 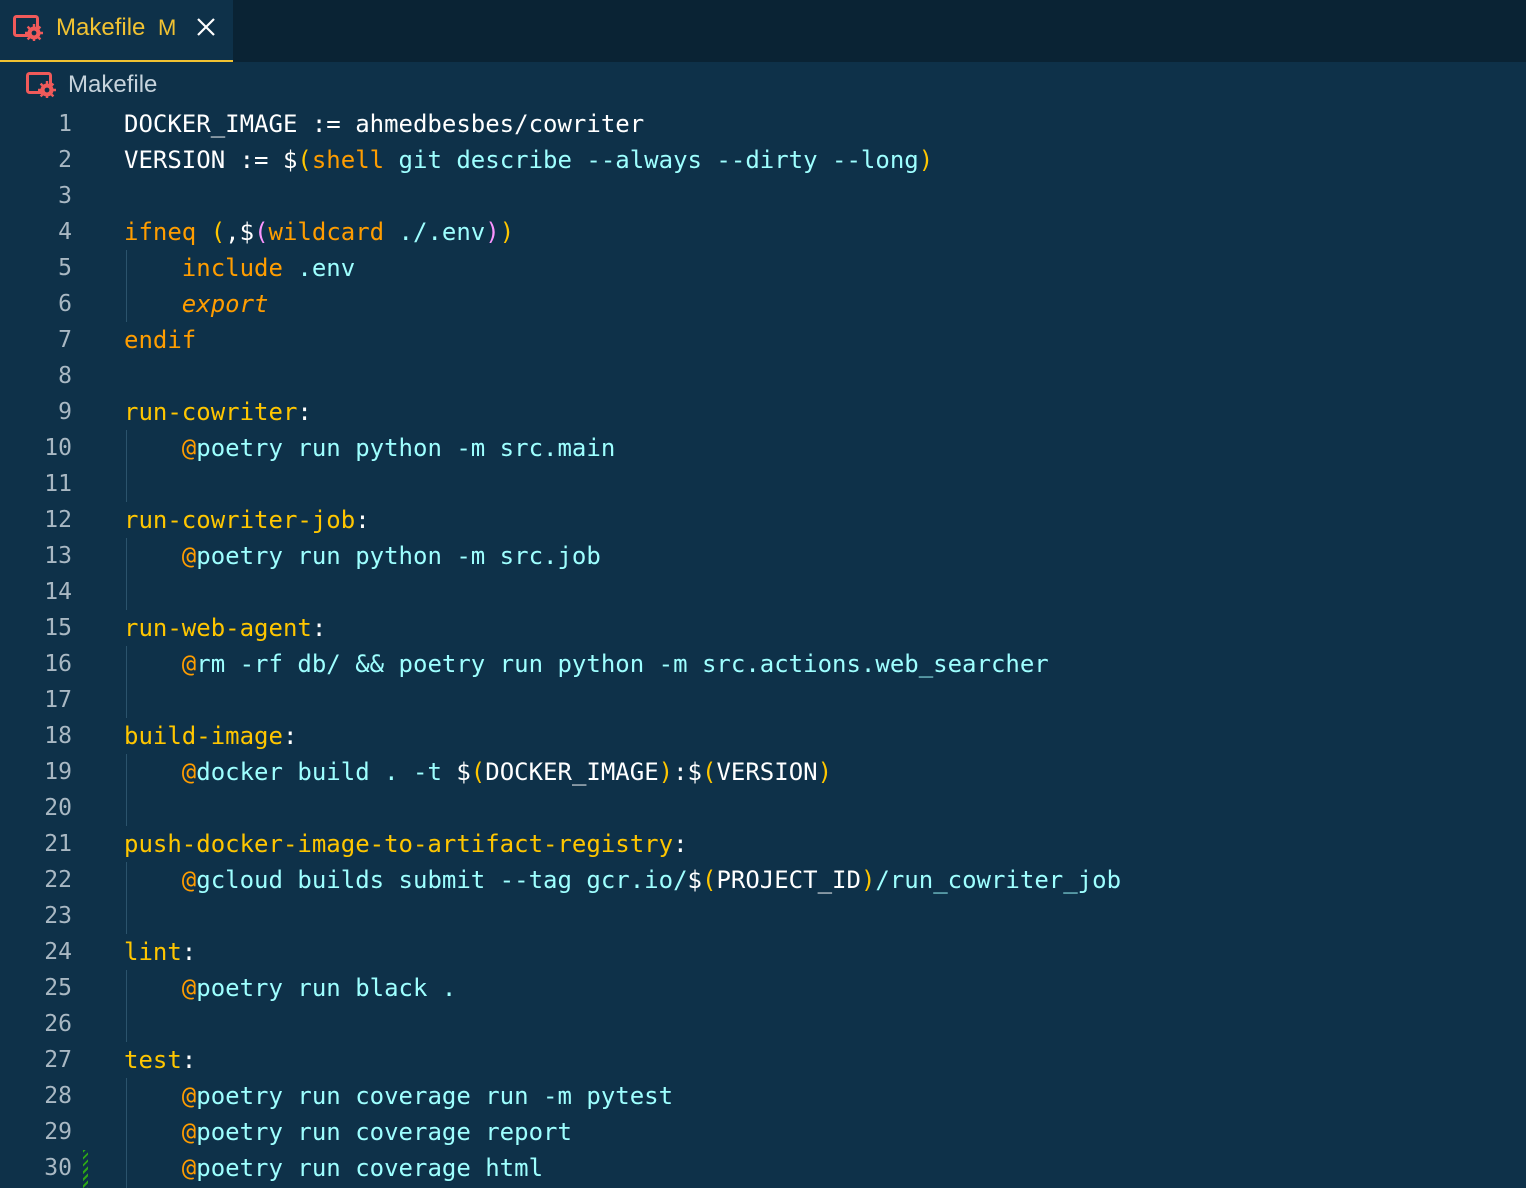 What do you see at coordinates (58, 808) in the screenshot?
I see `line-number: 20` at bounding box center [58, 808].